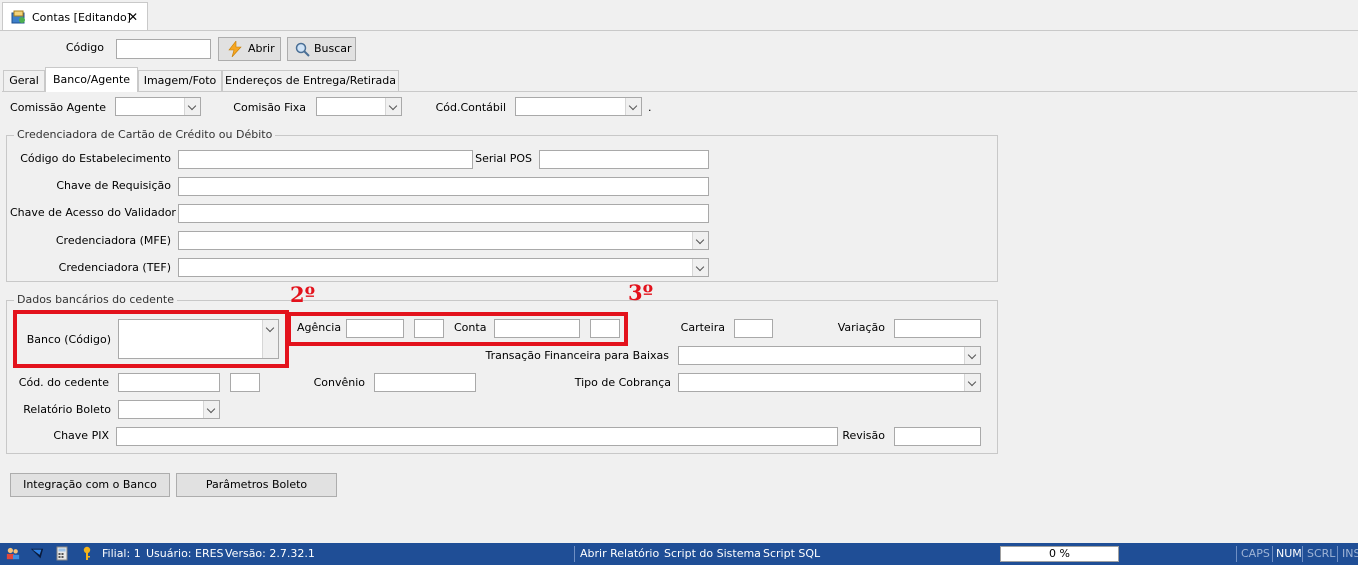 The height and width of the screenshot is (565, 1358). I want to click on cod-contabil-label: Cód.Contábil, so click(470, 107).